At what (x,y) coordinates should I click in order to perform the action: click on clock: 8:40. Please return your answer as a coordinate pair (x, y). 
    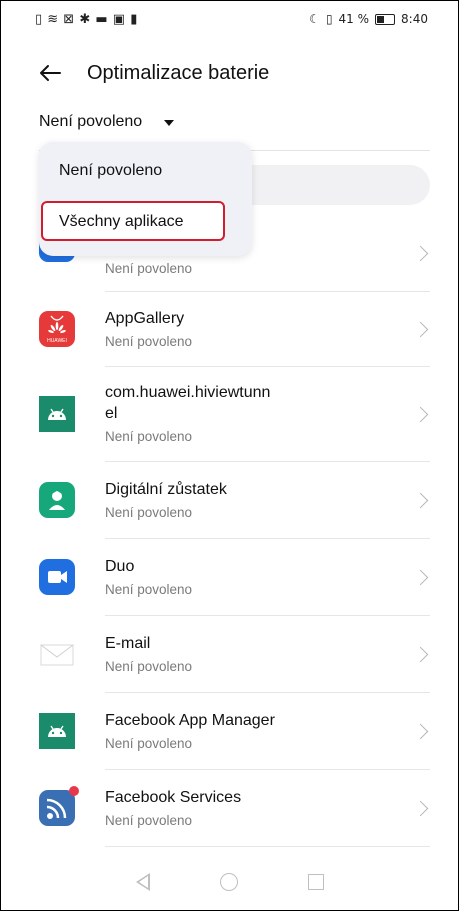
    Looking at the image, I should click on (414, 19).